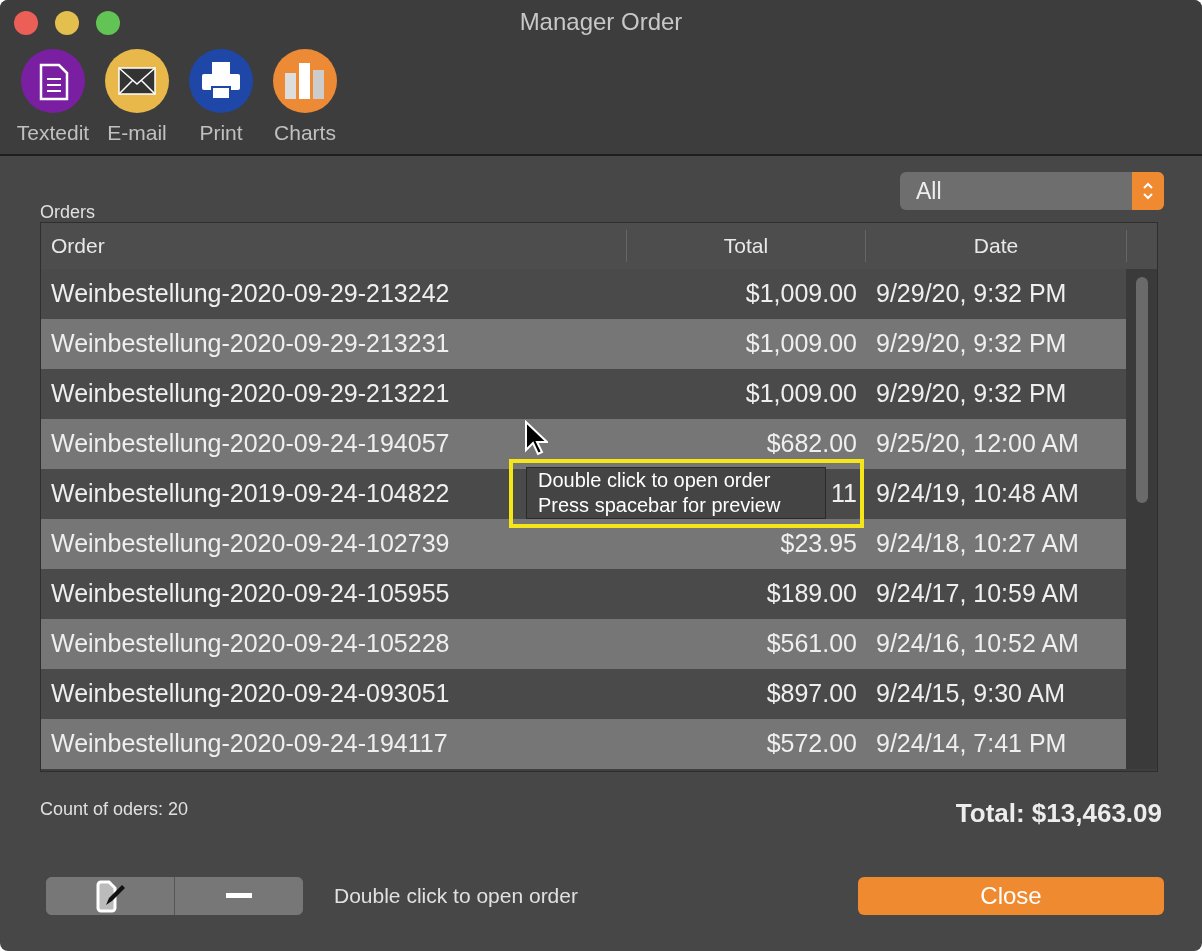  Describe the element at coordinates (114, 809) in the screenshot. I see `order-count: Count of oders: 20` at that location.